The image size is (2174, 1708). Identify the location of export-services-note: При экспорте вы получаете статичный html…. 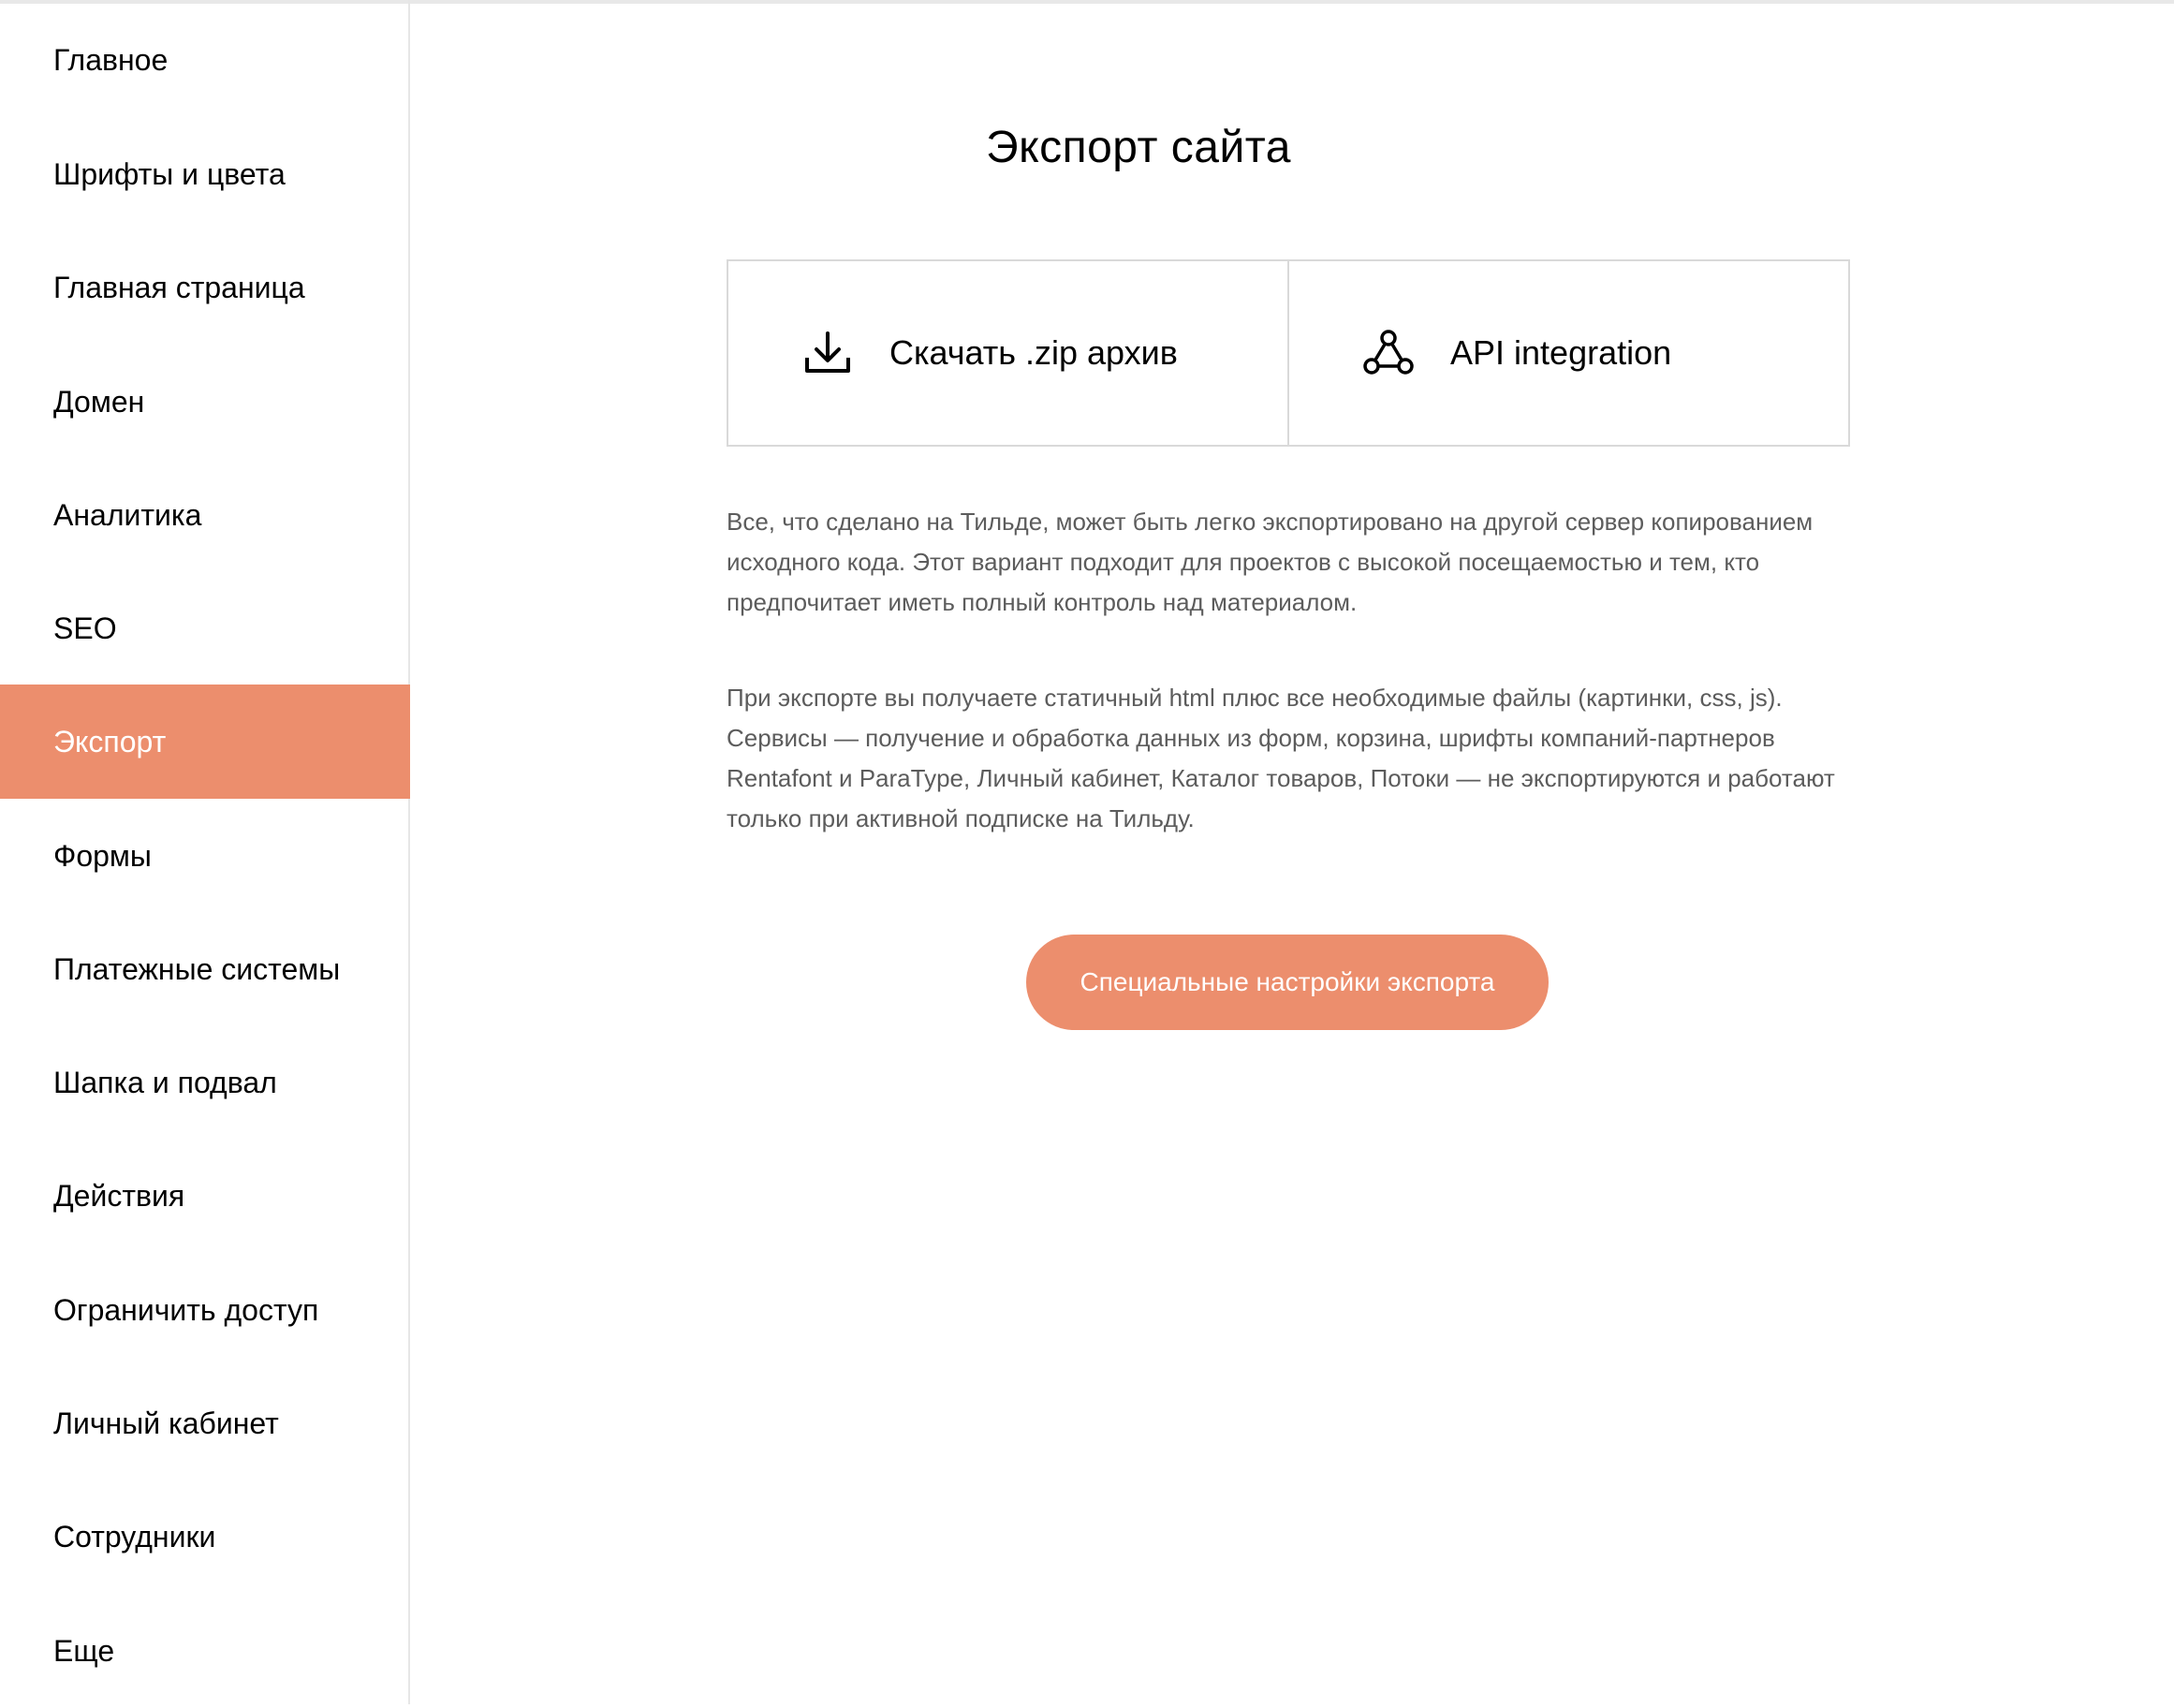
(1281, 758).